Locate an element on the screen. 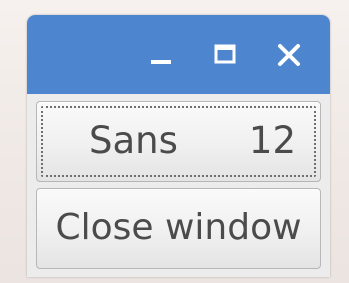  maximize-button is located at coordinates (225, 55).